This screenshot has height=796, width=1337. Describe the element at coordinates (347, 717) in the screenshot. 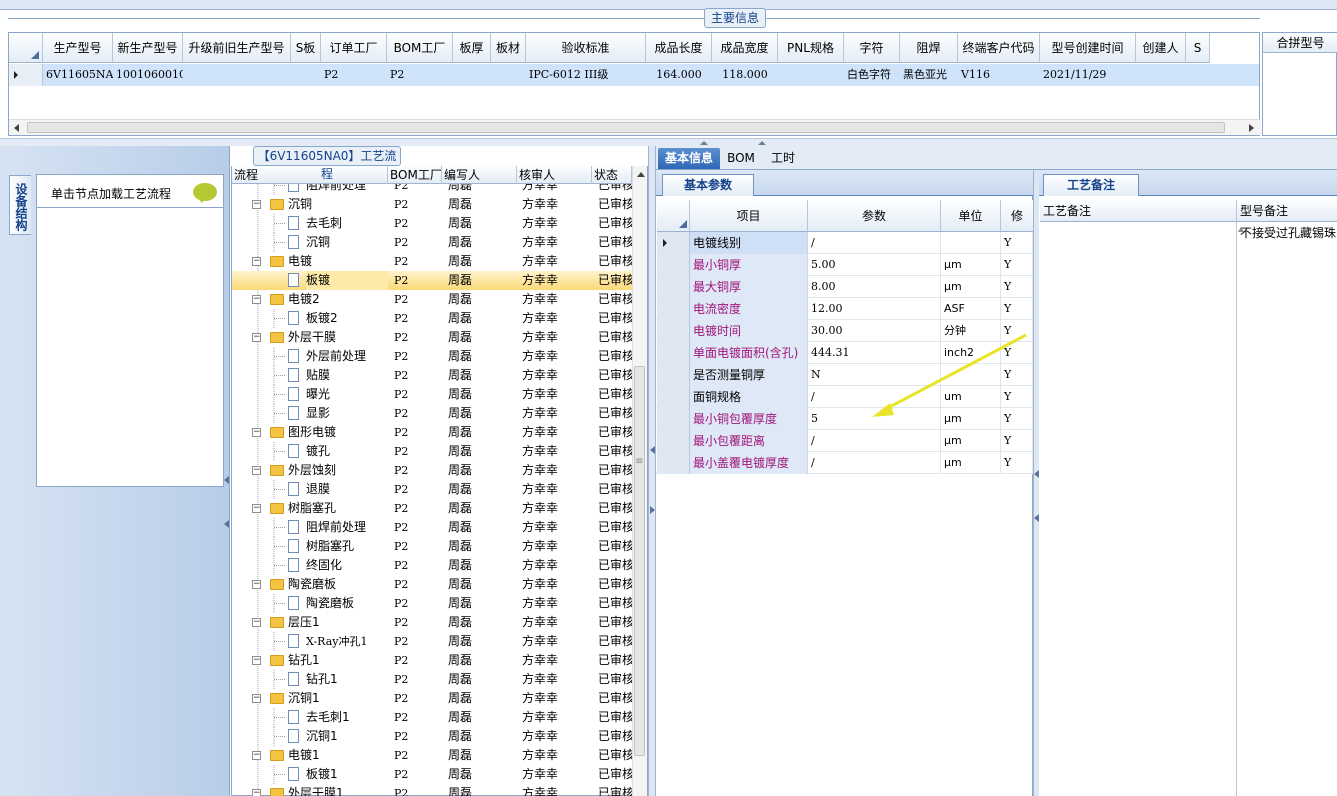

I see `flow-node-label: 去毛刺1` at that location.